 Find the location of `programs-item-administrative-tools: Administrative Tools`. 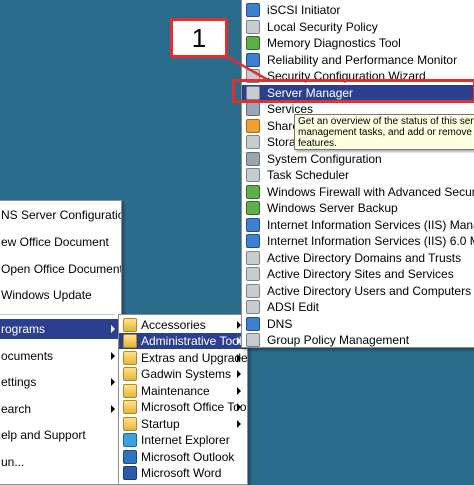

programs-item-administrative-tools: Administrative Tools is located at coordinates (183, 341).